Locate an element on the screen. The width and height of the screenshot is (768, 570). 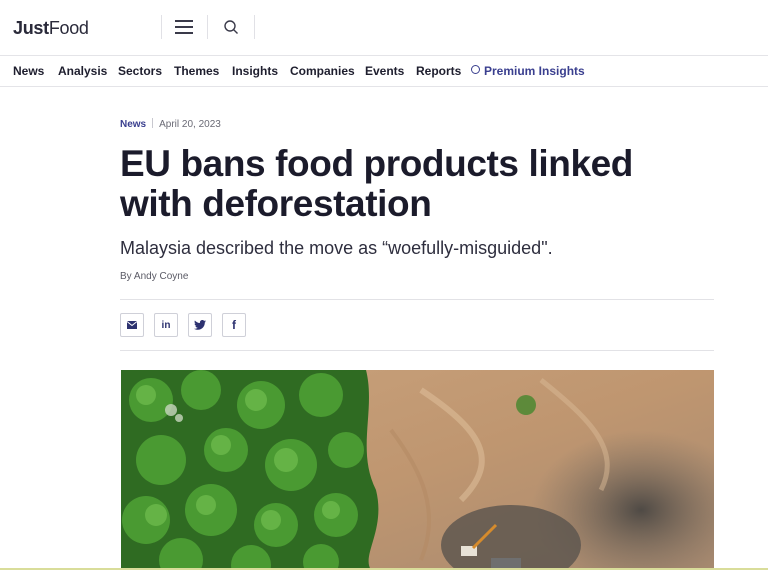
search-icon is located at coordinates (231, 27).